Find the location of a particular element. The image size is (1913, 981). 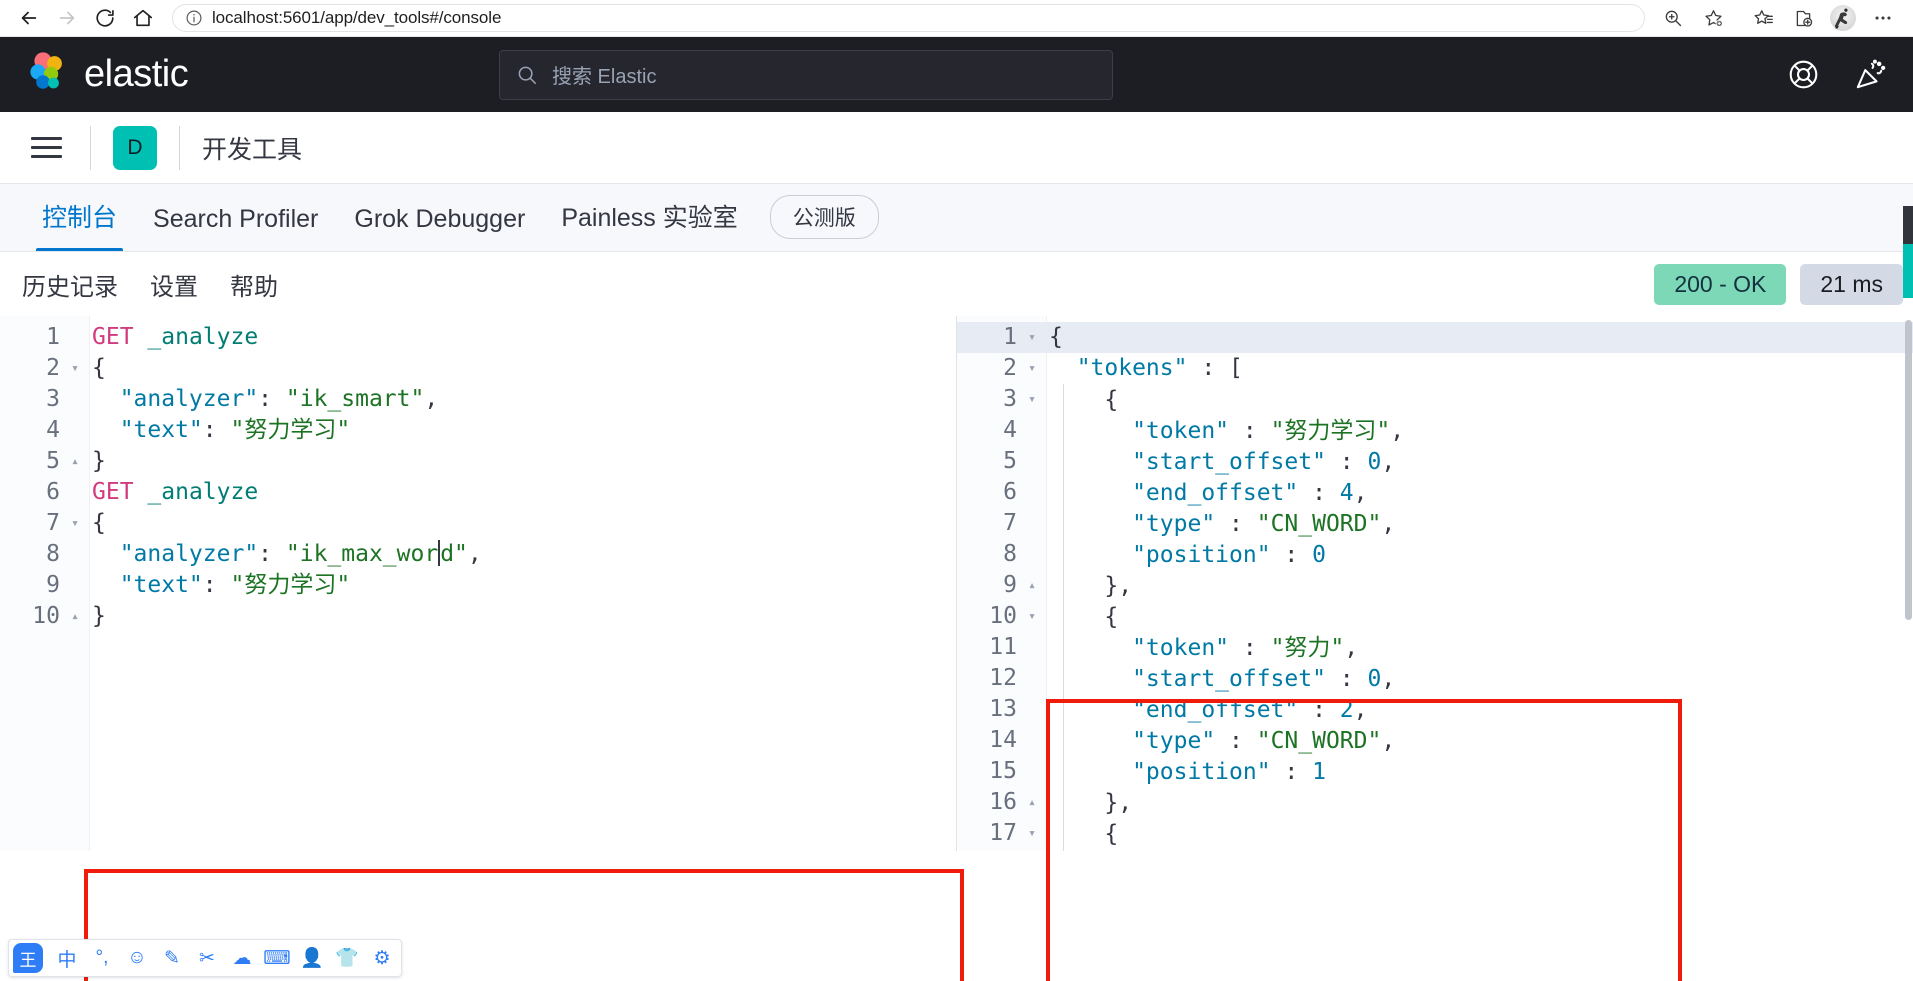

code-line: 2 ▾{ is located at coordinates (478, 368).